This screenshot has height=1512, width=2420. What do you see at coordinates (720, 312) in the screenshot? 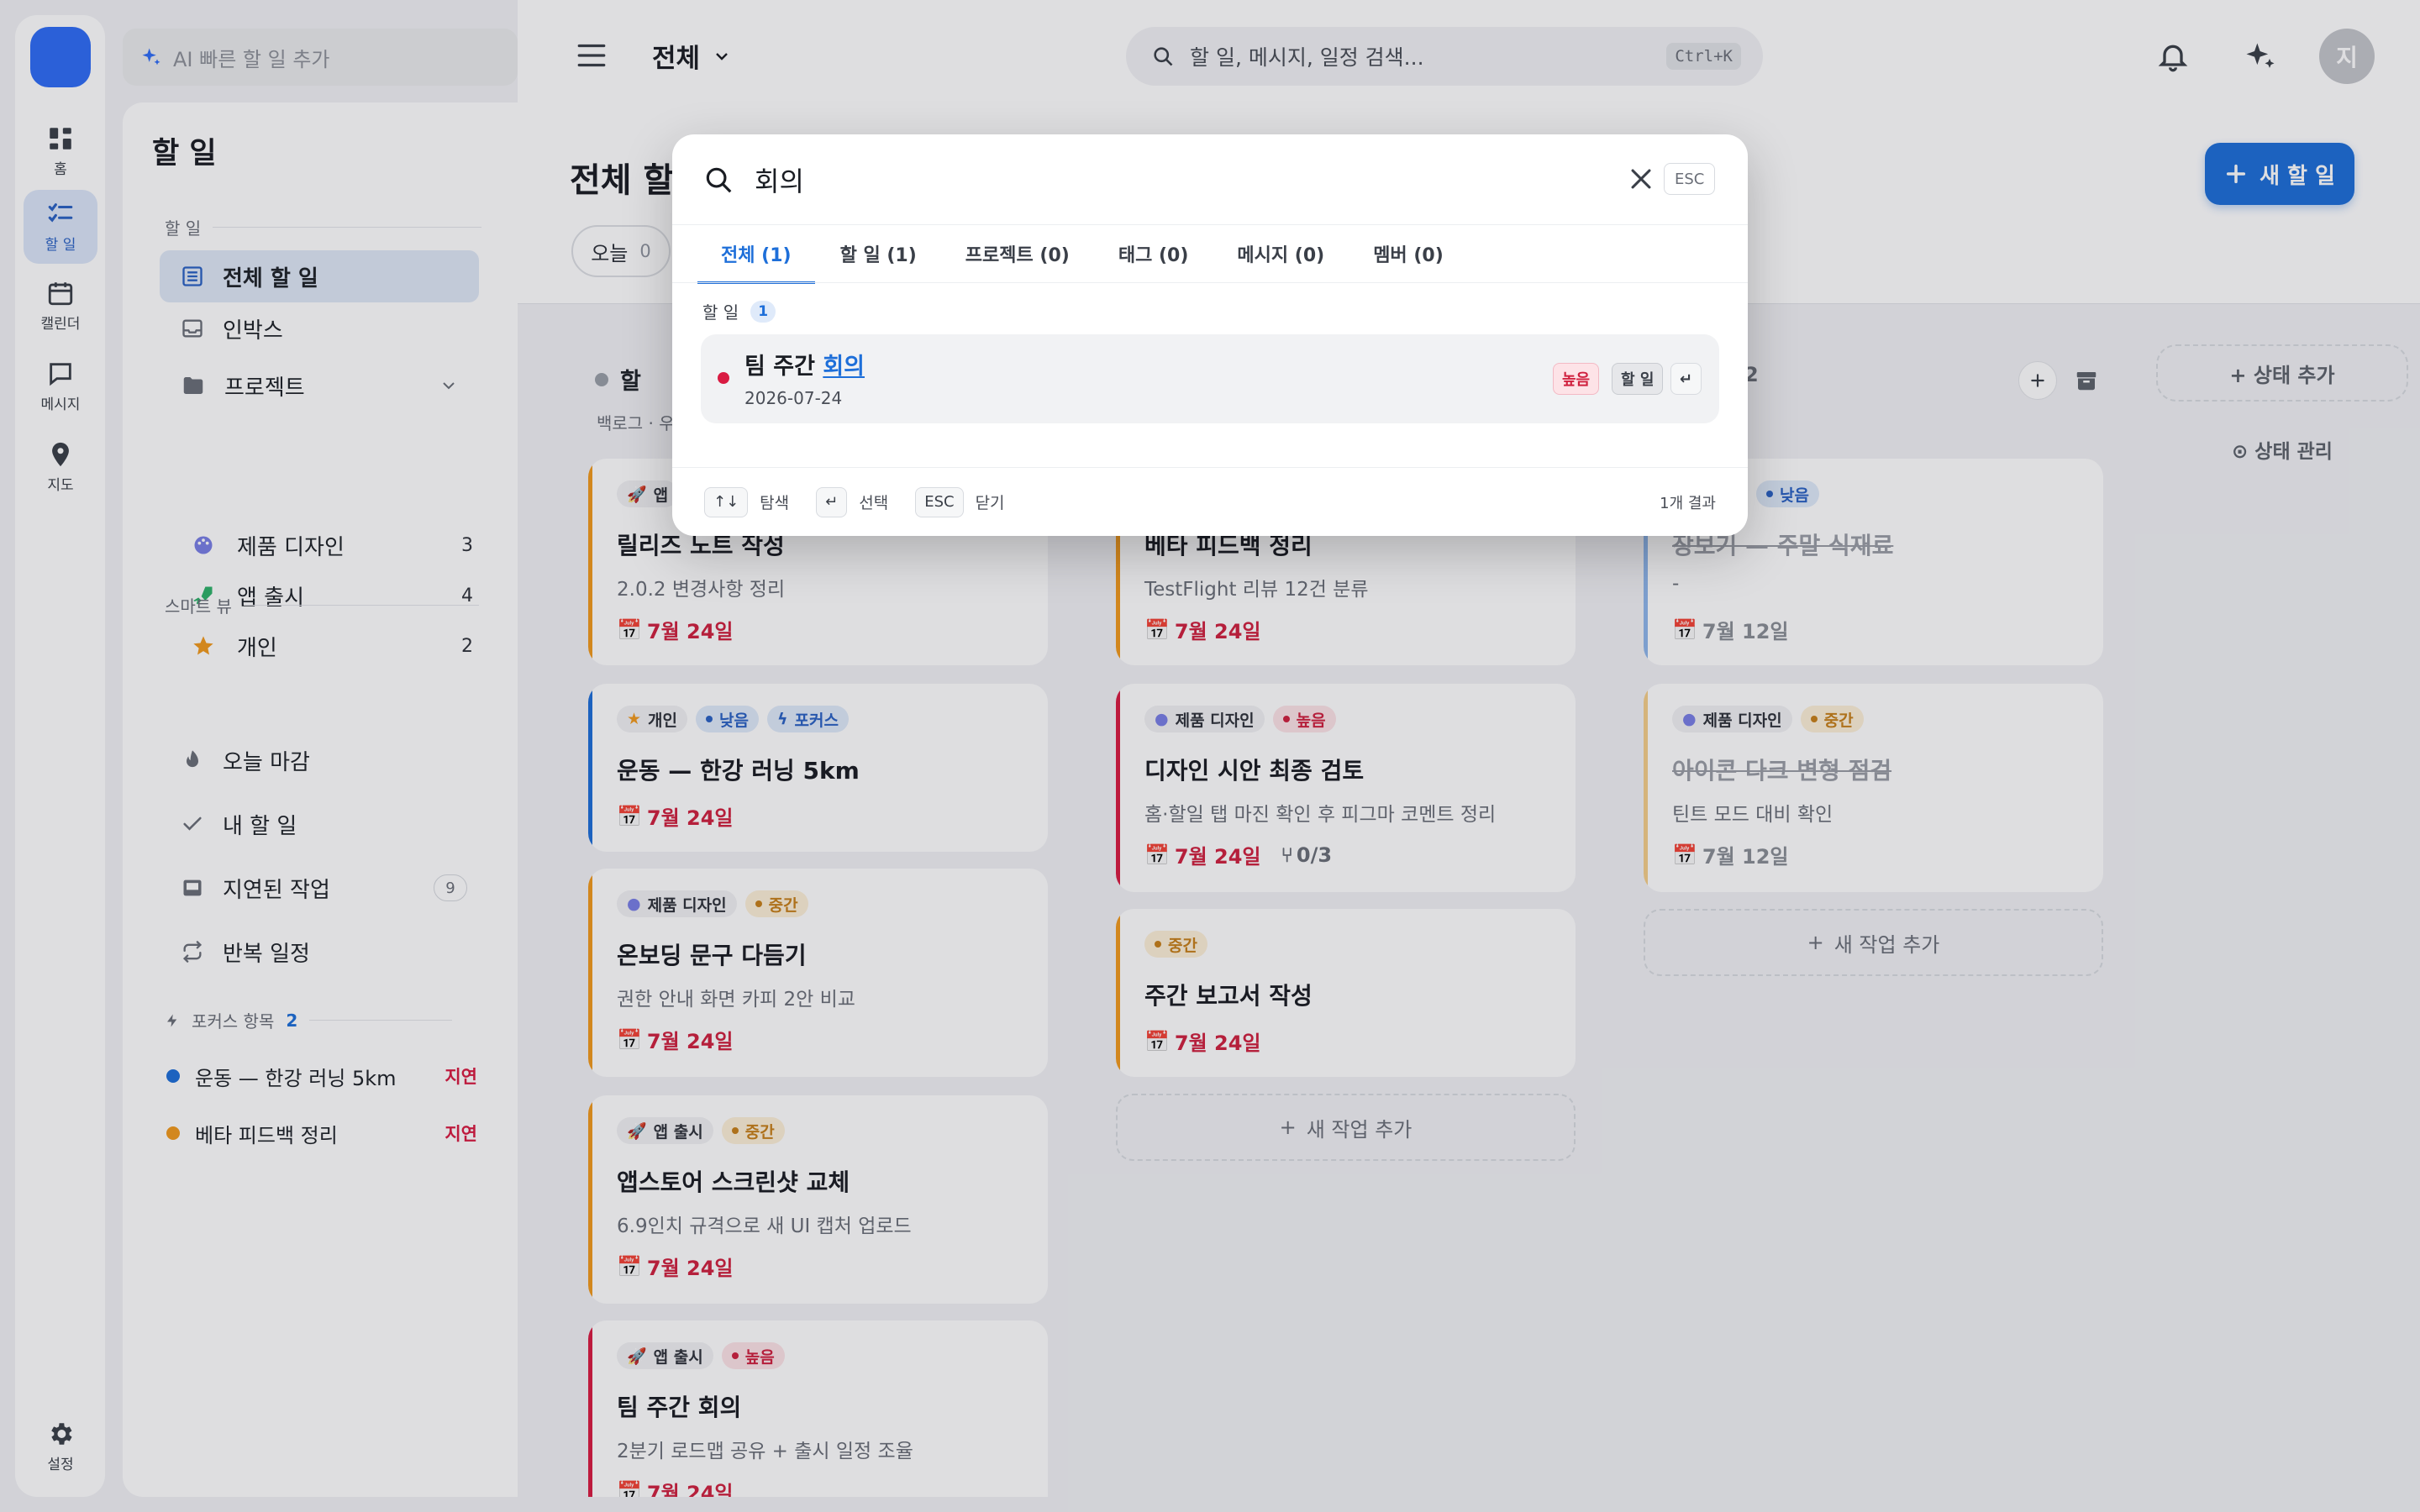
I see `result-group-label: 할 일` at bounding box center [720, 312].